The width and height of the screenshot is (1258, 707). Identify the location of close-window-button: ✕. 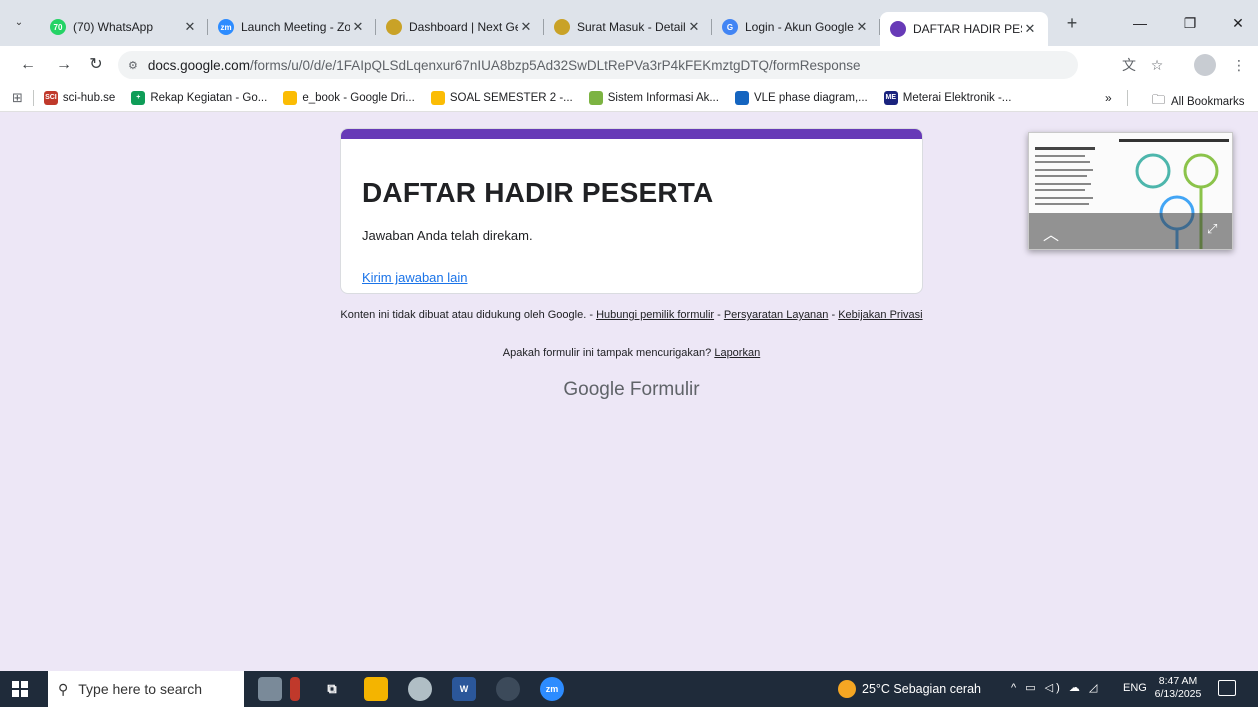
(1238, 23).